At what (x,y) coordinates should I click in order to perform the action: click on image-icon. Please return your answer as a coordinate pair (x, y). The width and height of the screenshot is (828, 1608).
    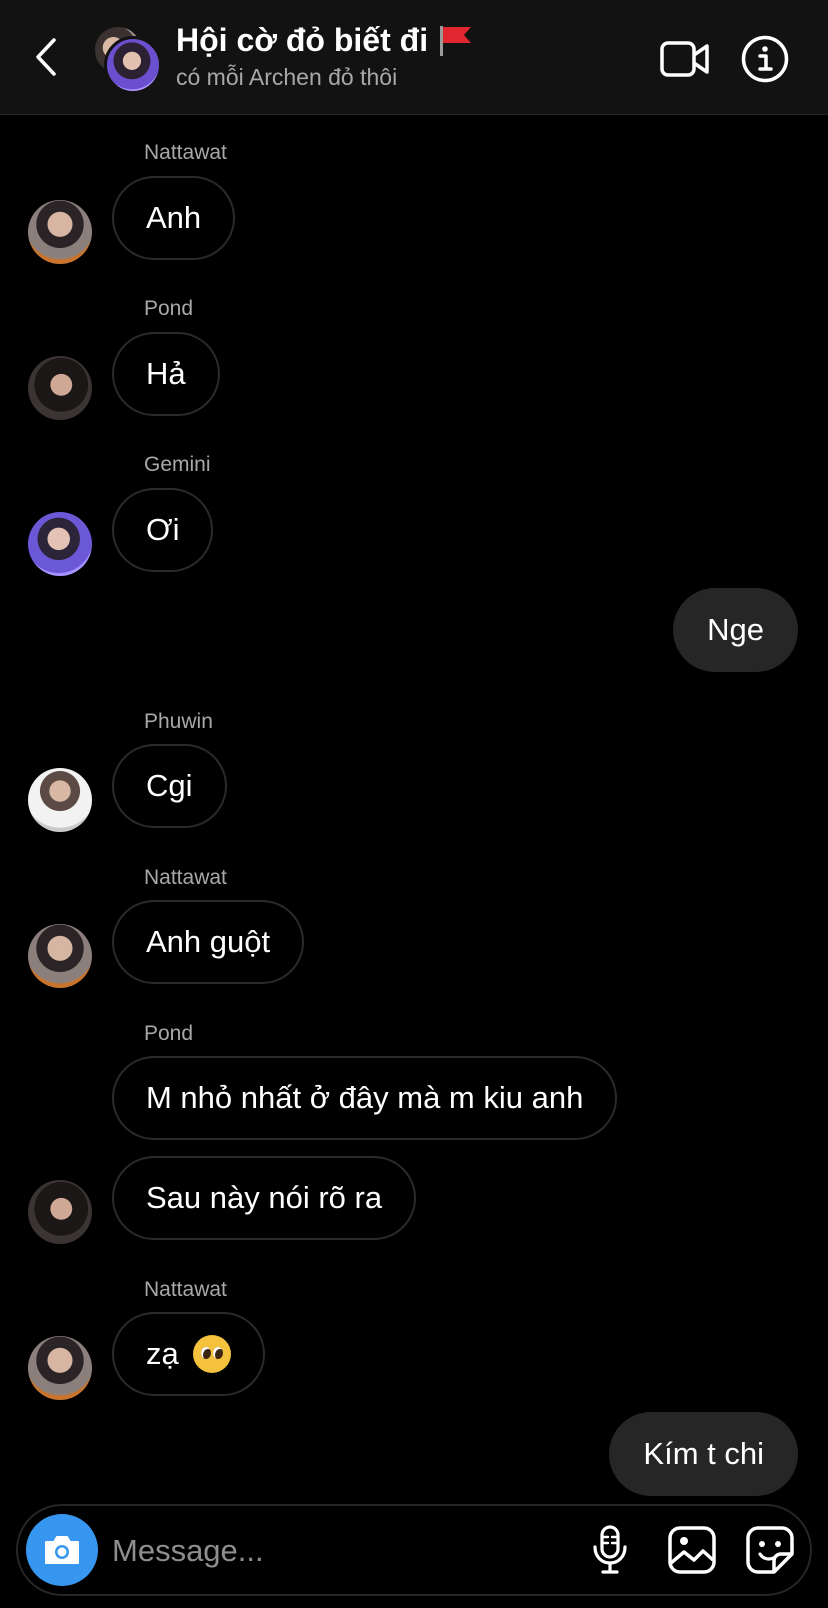
    Looking at the image, I should click on (692, 1550).